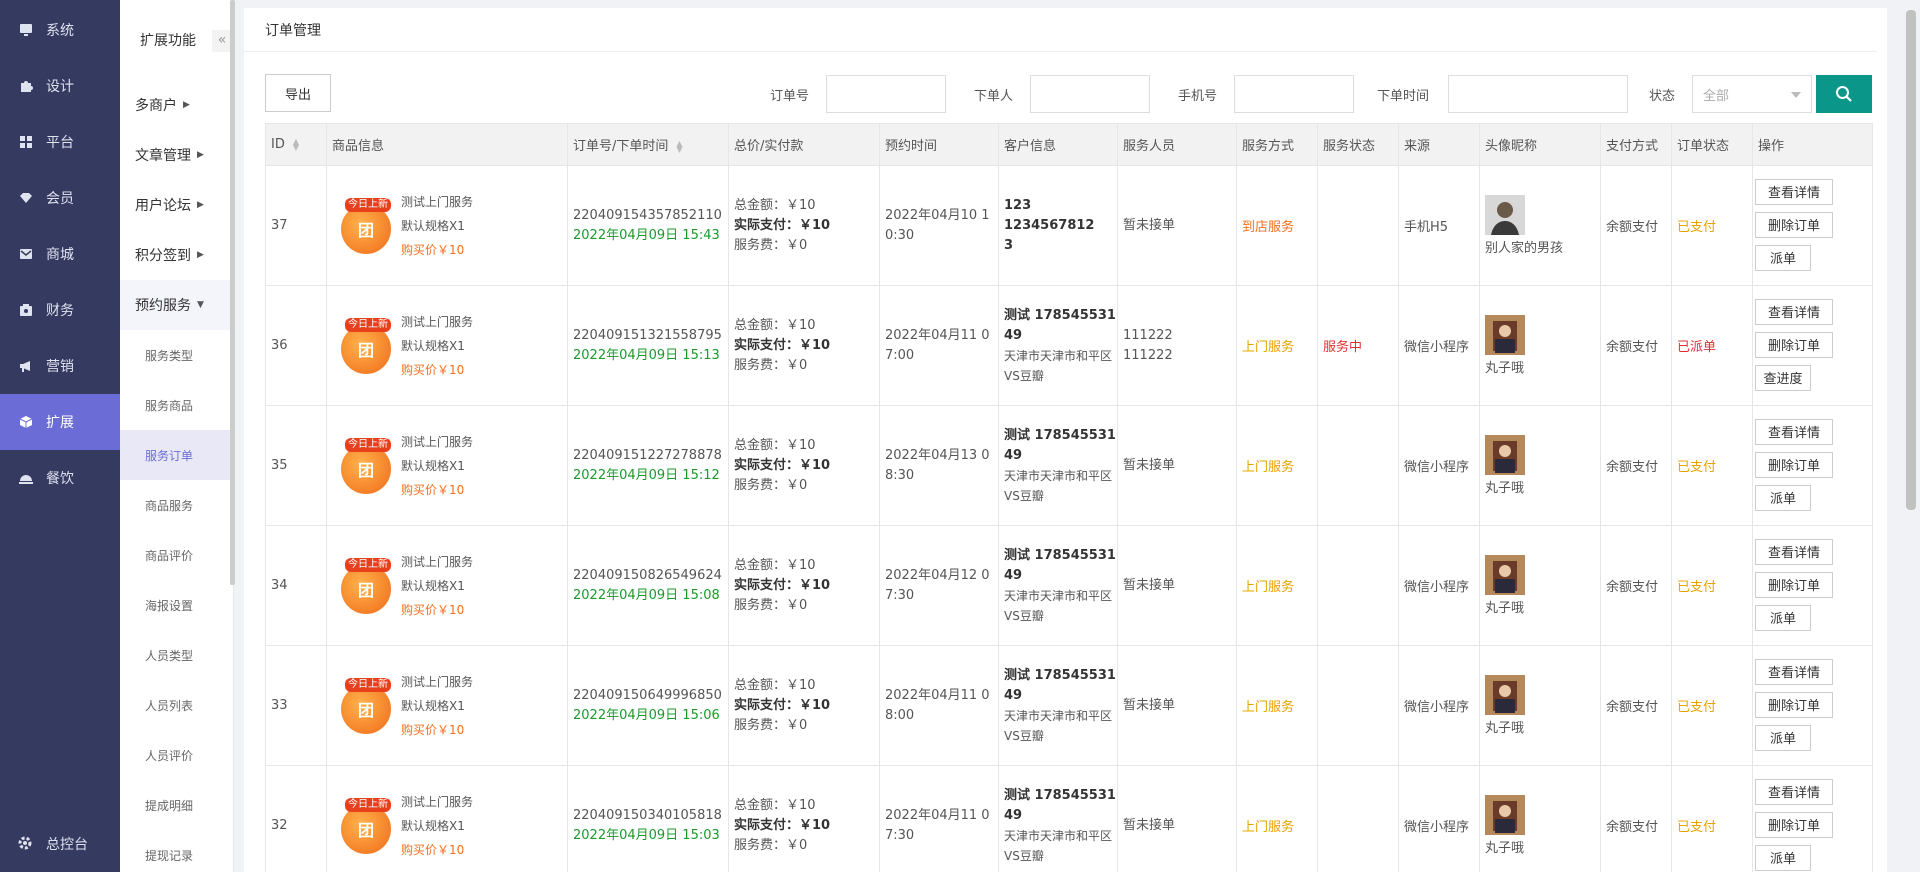  I want to click on col-order-no: 订单号/下单时间 ▲ ▼, so click(648, 144).